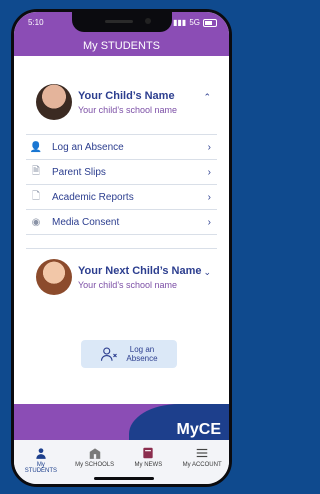 The image size is (320, 494). I want to click on menu-item-academic-reports: 🗋 Academic Reports ›, so click(121, 197).